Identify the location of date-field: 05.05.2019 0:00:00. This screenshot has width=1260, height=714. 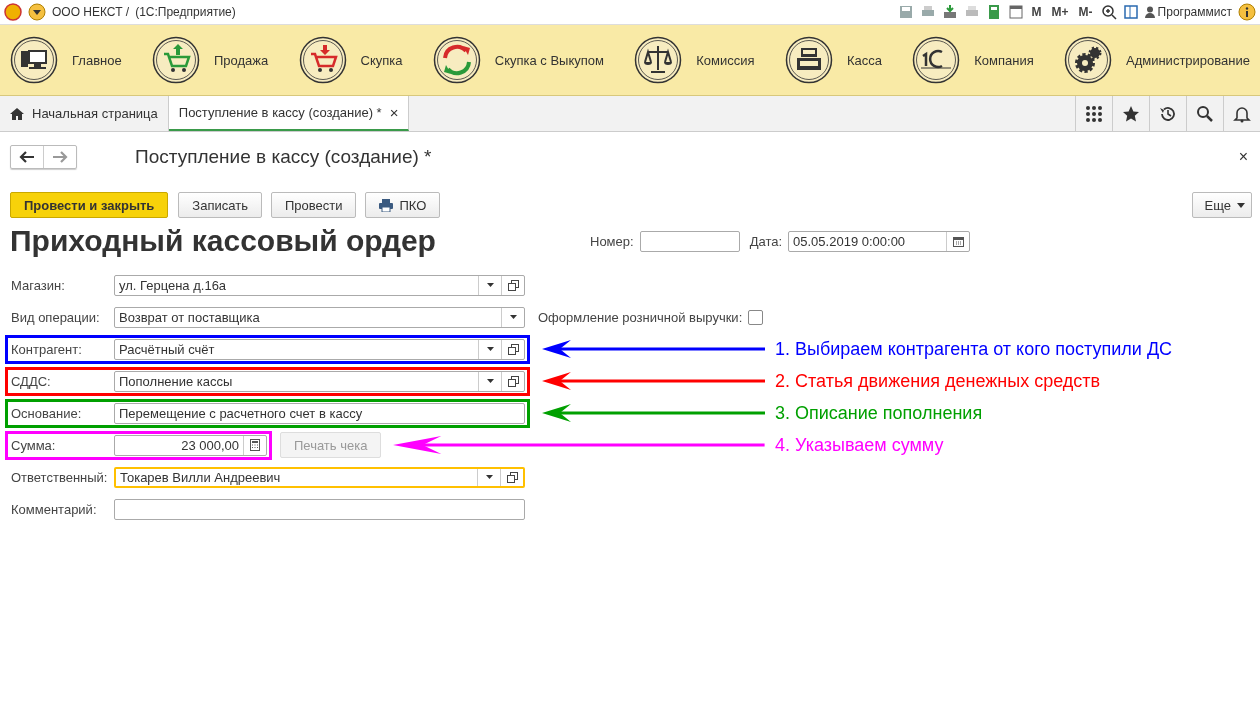
(879, 241).